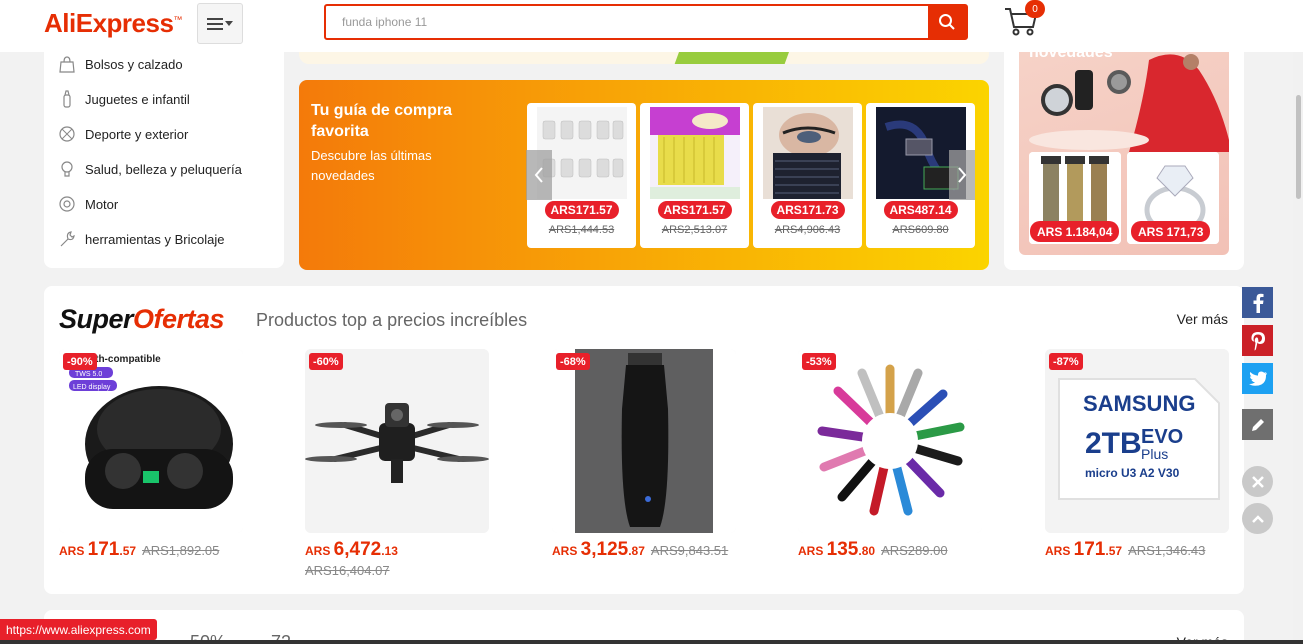 The height and width of the screenshot is (644, 1303). I want to click on facebook-icon, so click(1258, 303).